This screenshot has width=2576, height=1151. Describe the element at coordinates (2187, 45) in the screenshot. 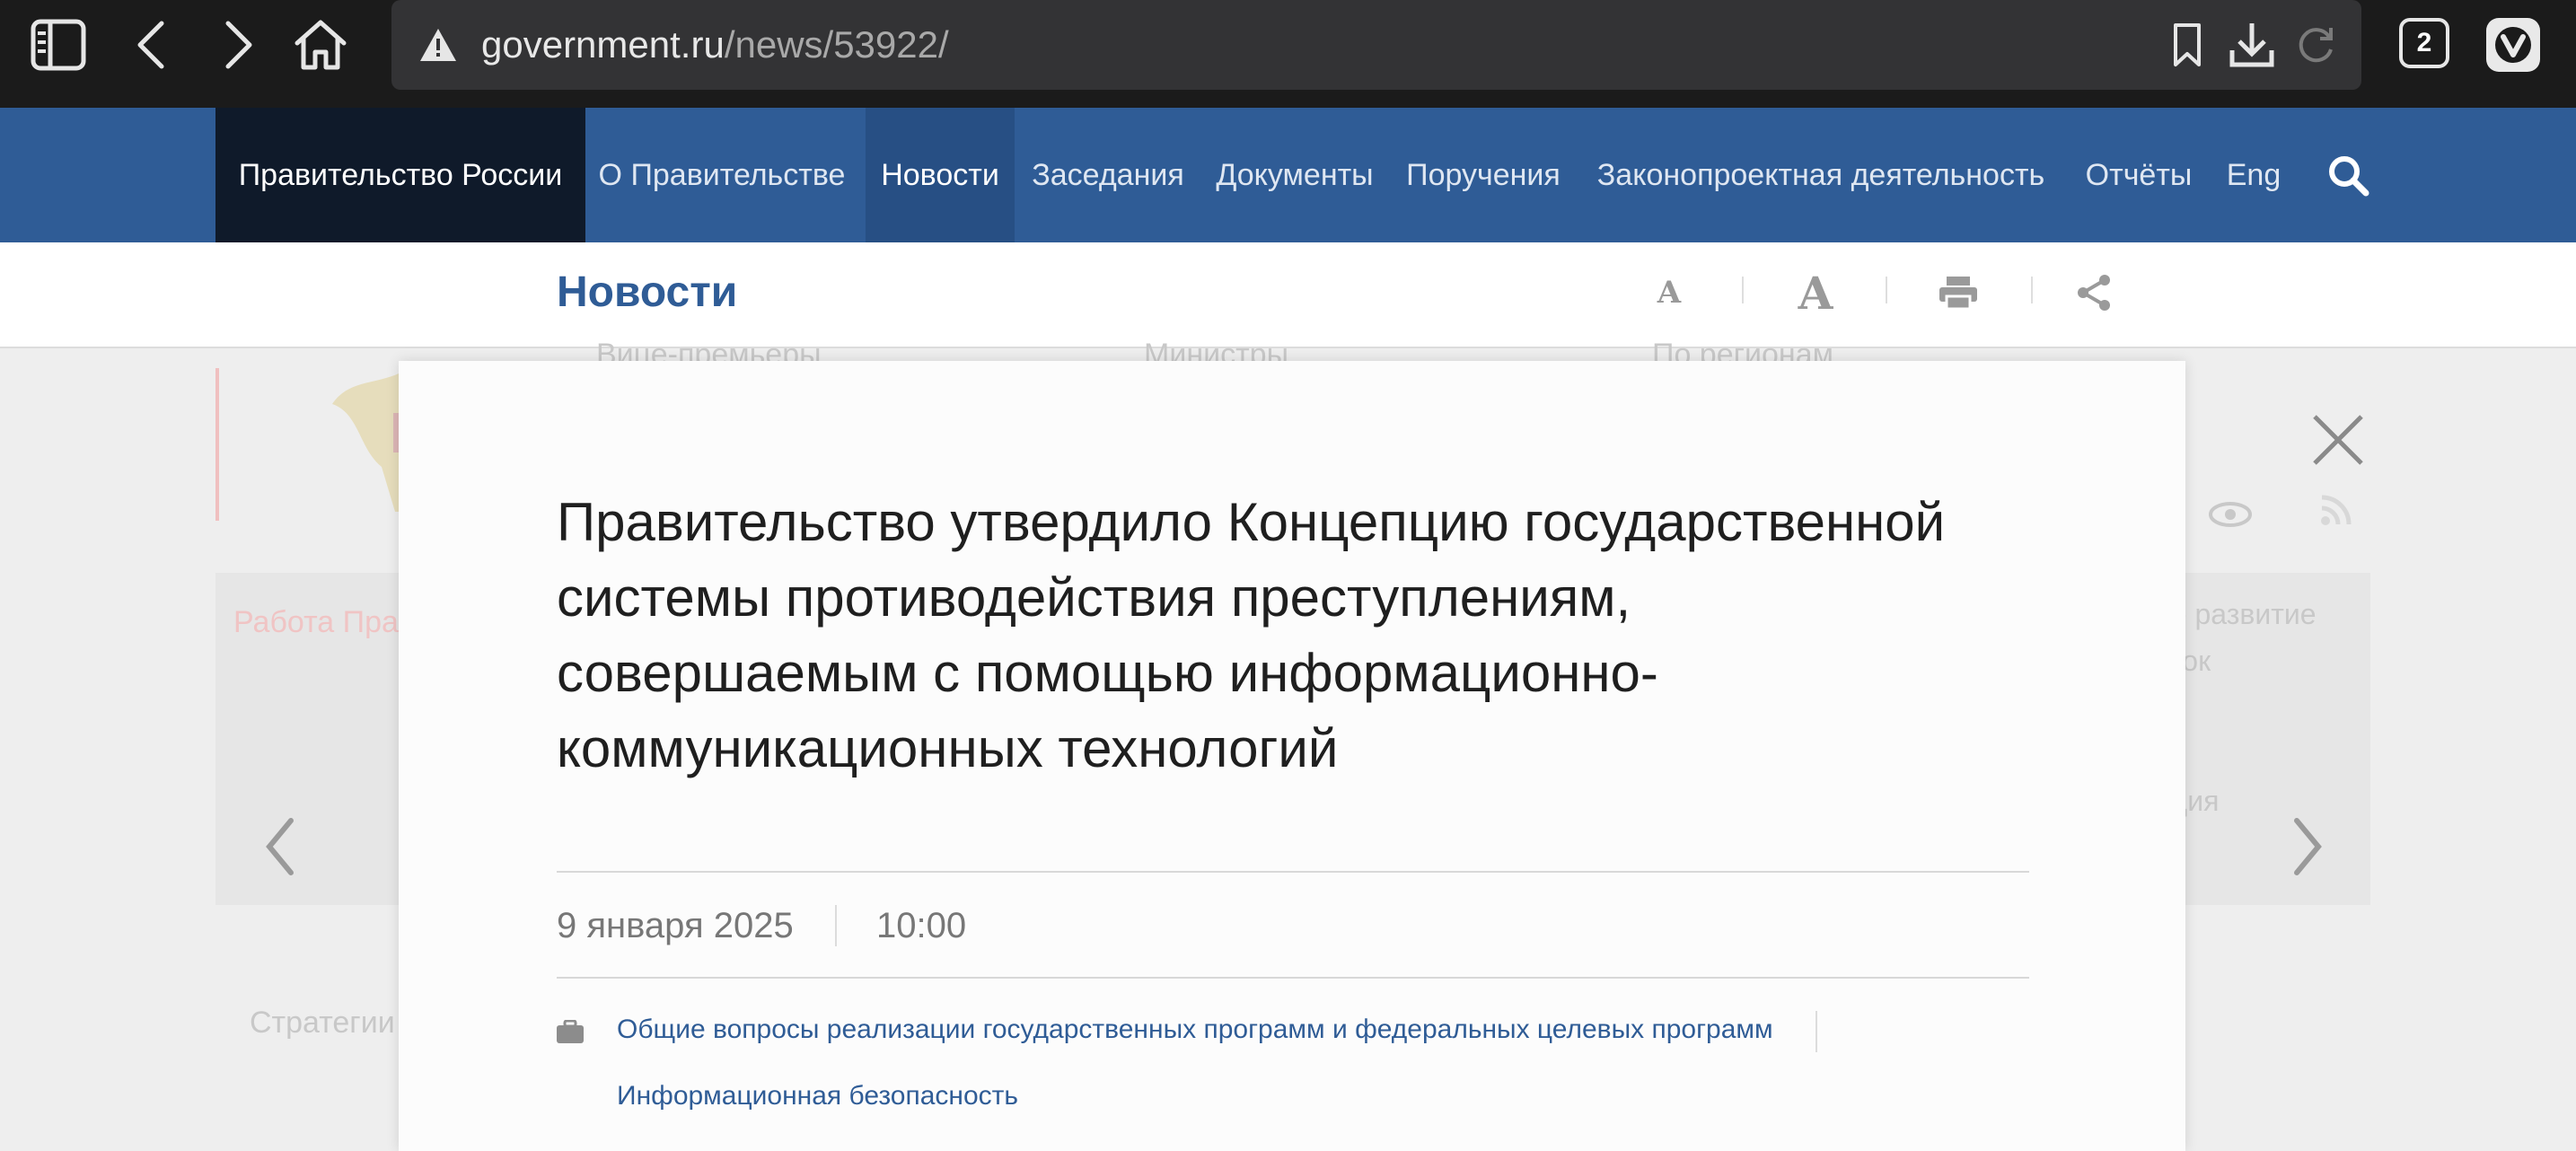

I see `bookmark-icon` at that location.